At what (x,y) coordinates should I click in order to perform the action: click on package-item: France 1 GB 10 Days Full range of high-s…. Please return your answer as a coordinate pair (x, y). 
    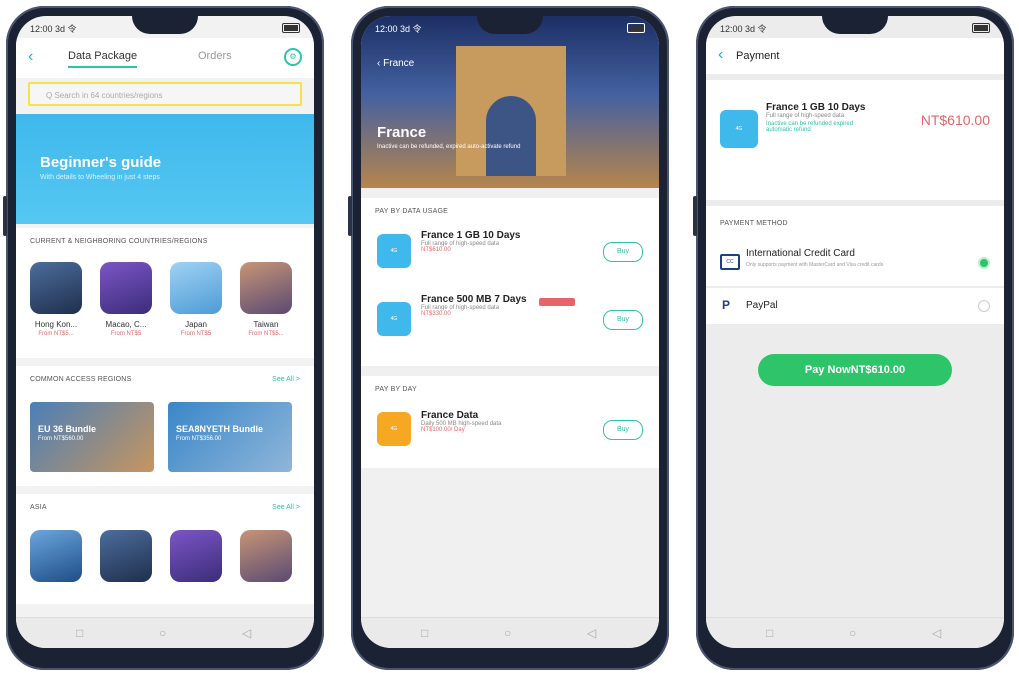
    Looking at the image, I should click on (496, 241).